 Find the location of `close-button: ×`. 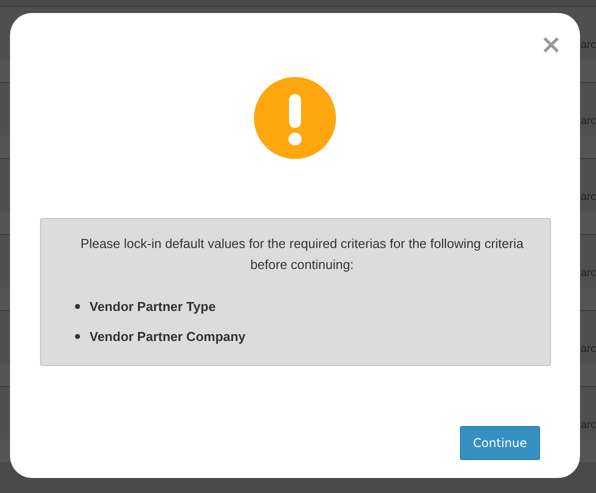

close-button: × is located at coordinates (551, 45).